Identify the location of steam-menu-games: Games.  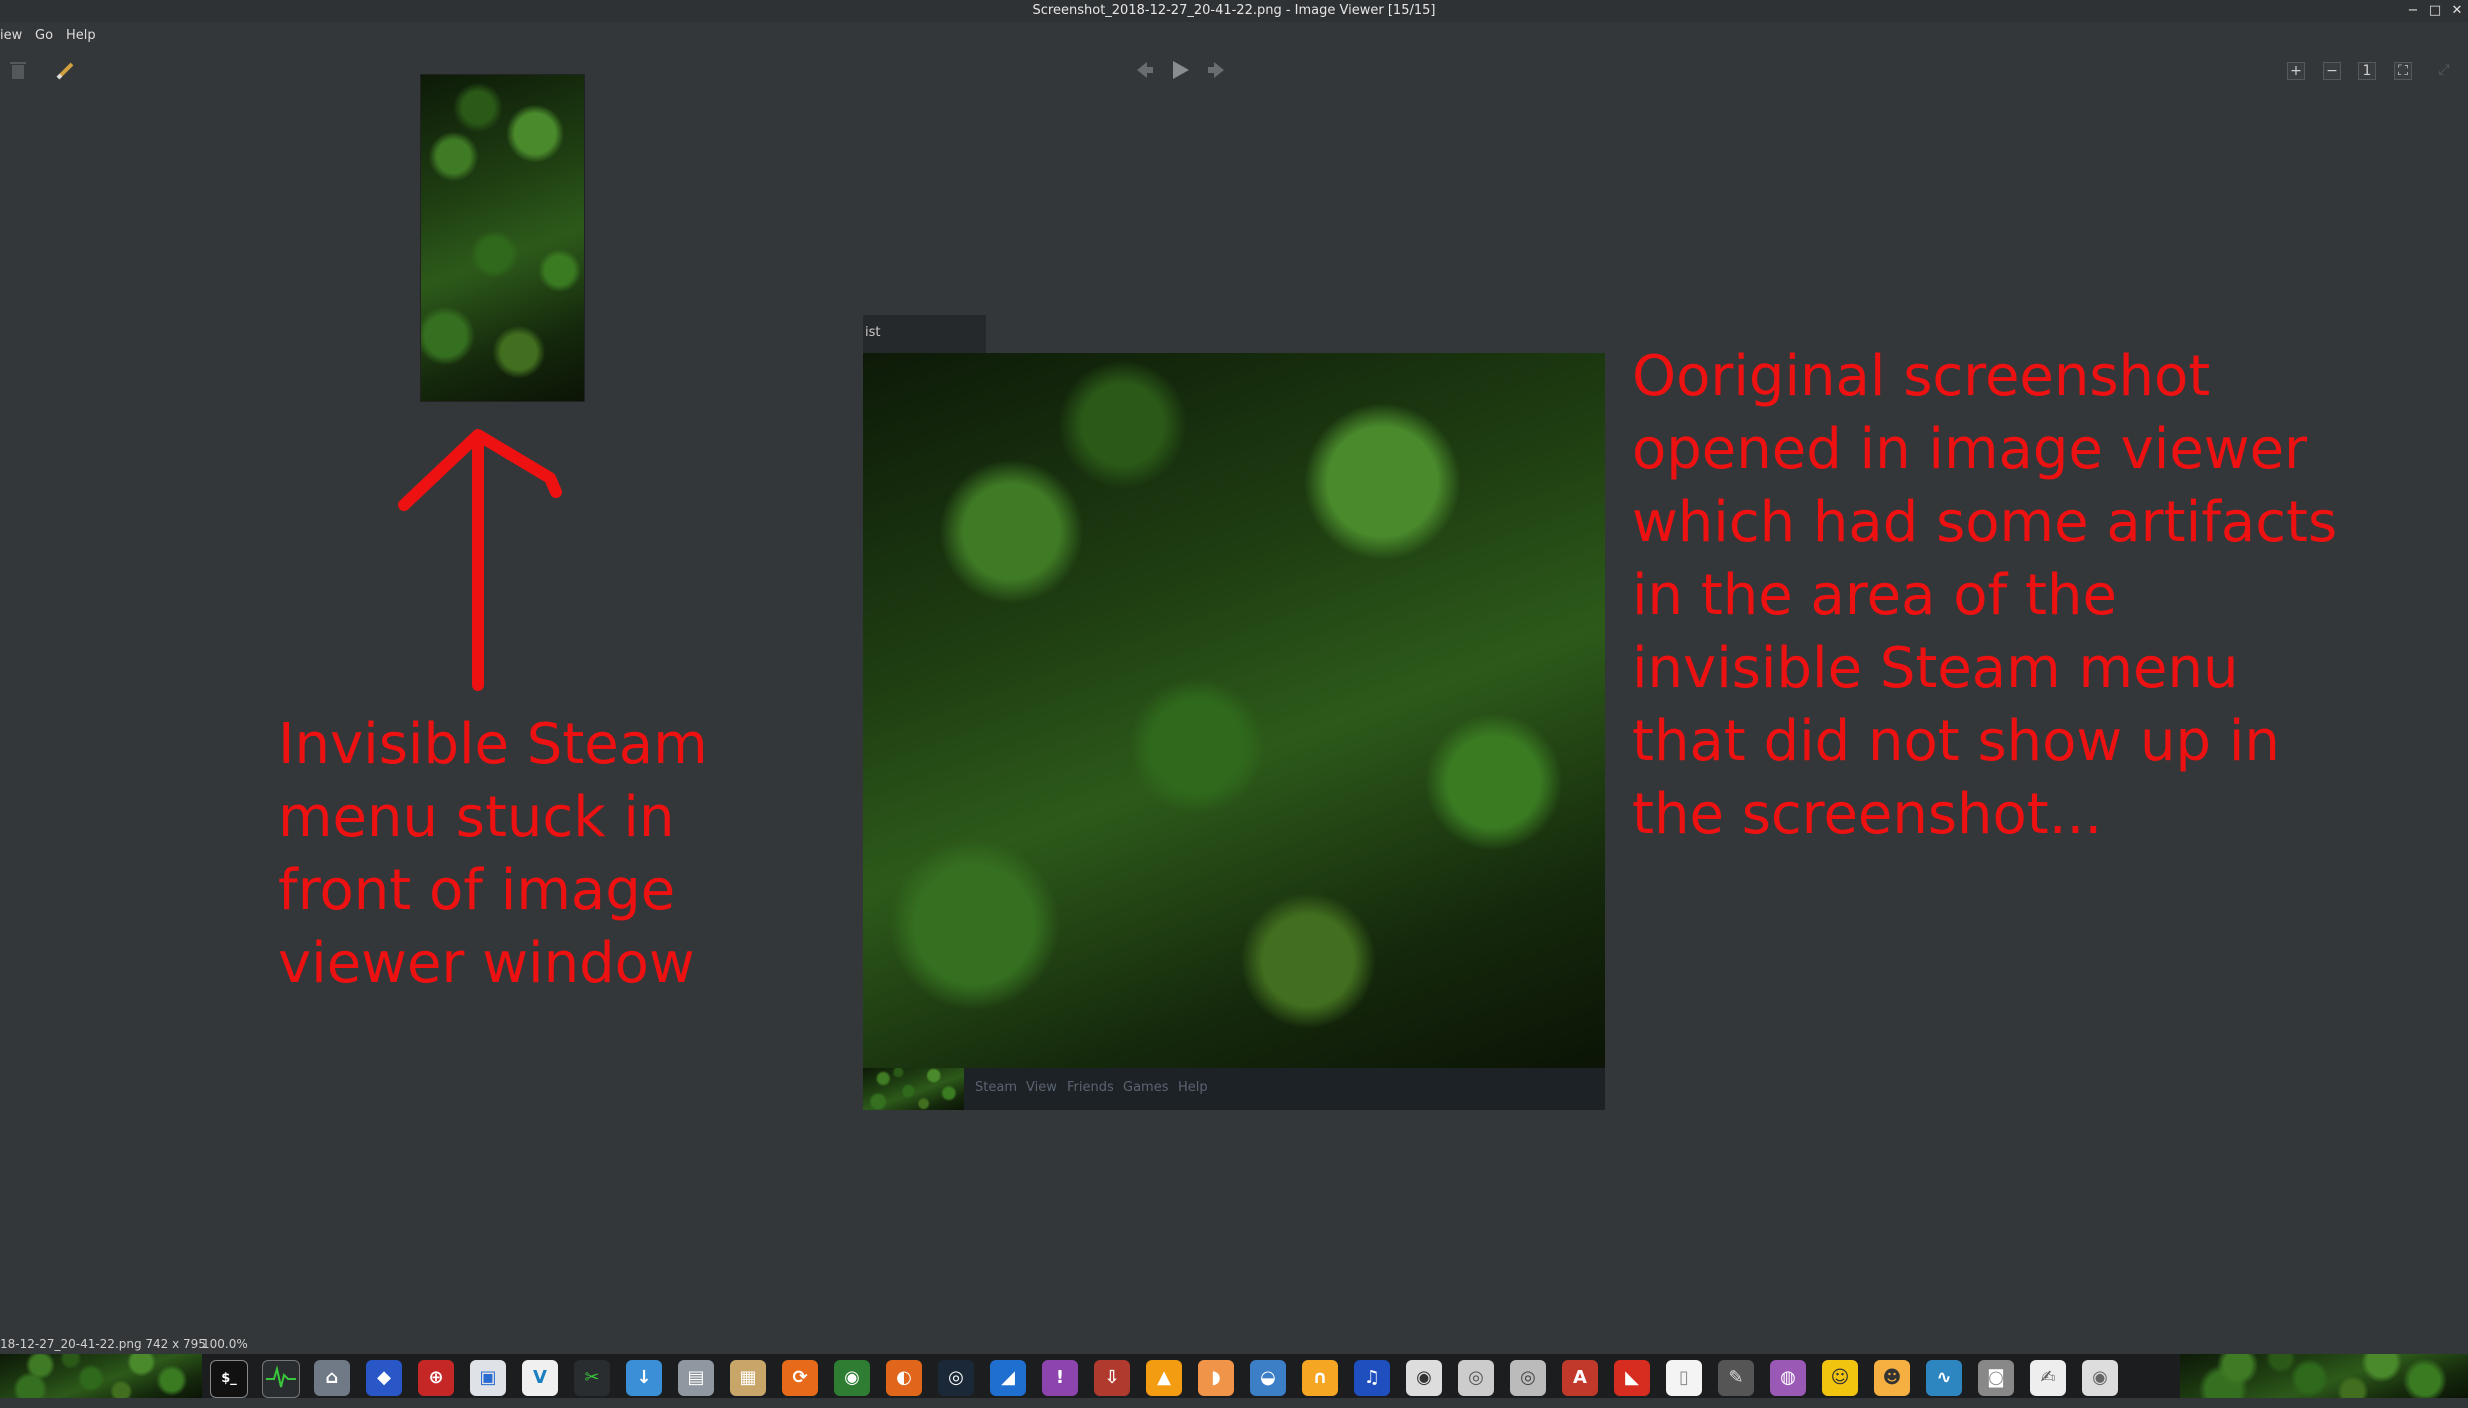
(1145, 1087).